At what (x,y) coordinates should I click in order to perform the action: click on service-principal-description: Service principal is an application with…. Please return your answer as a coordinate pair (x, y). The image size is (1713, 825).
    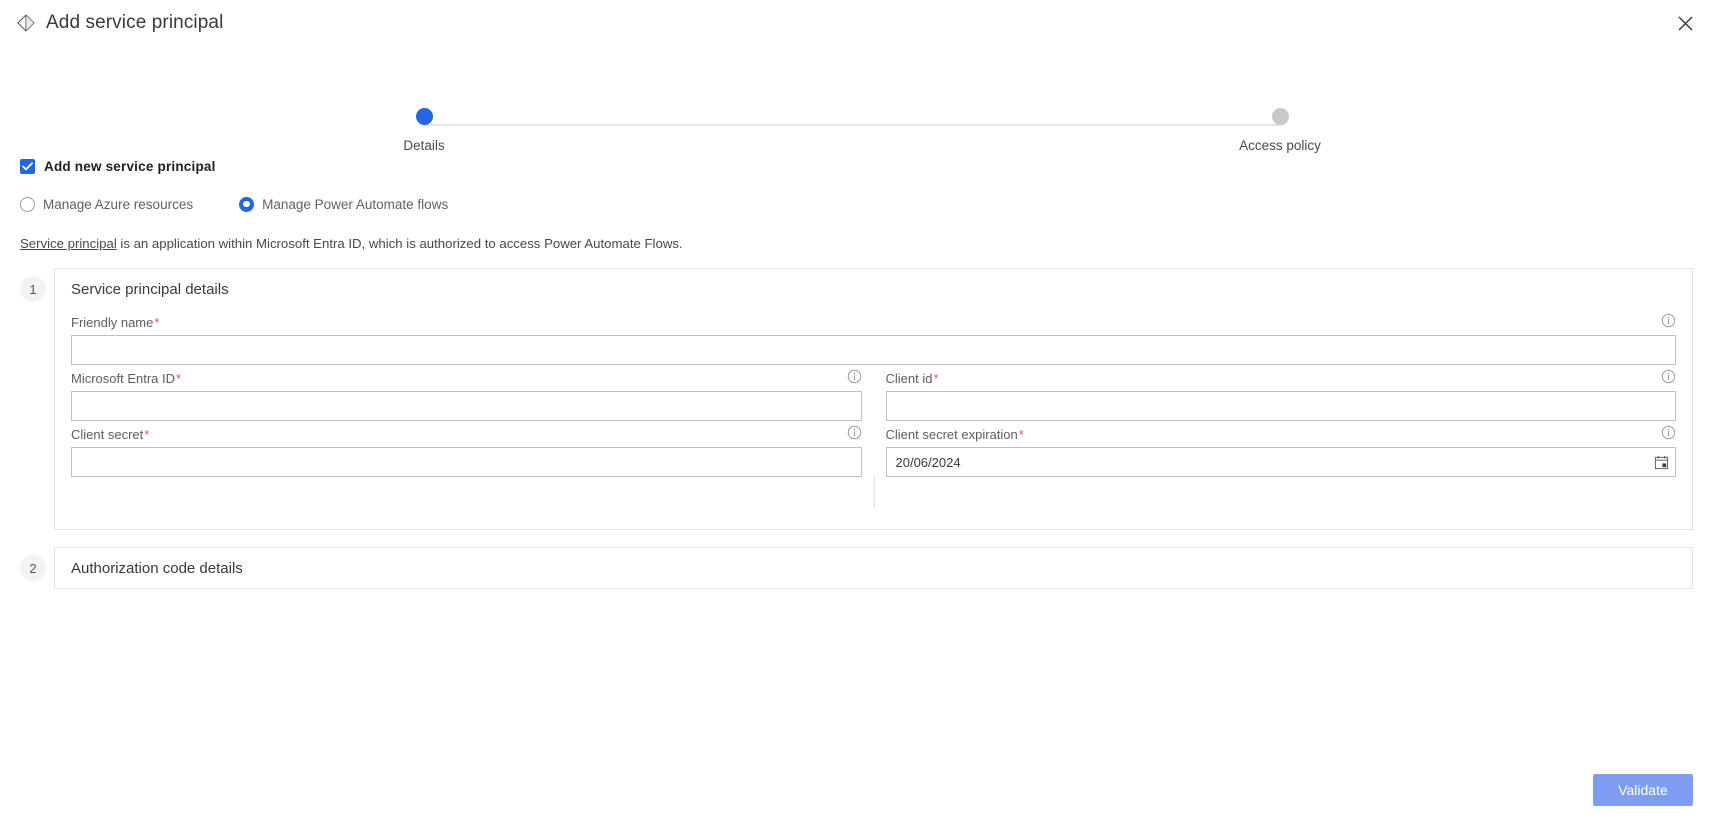
    Looking at the image, I should click on (856, 243).